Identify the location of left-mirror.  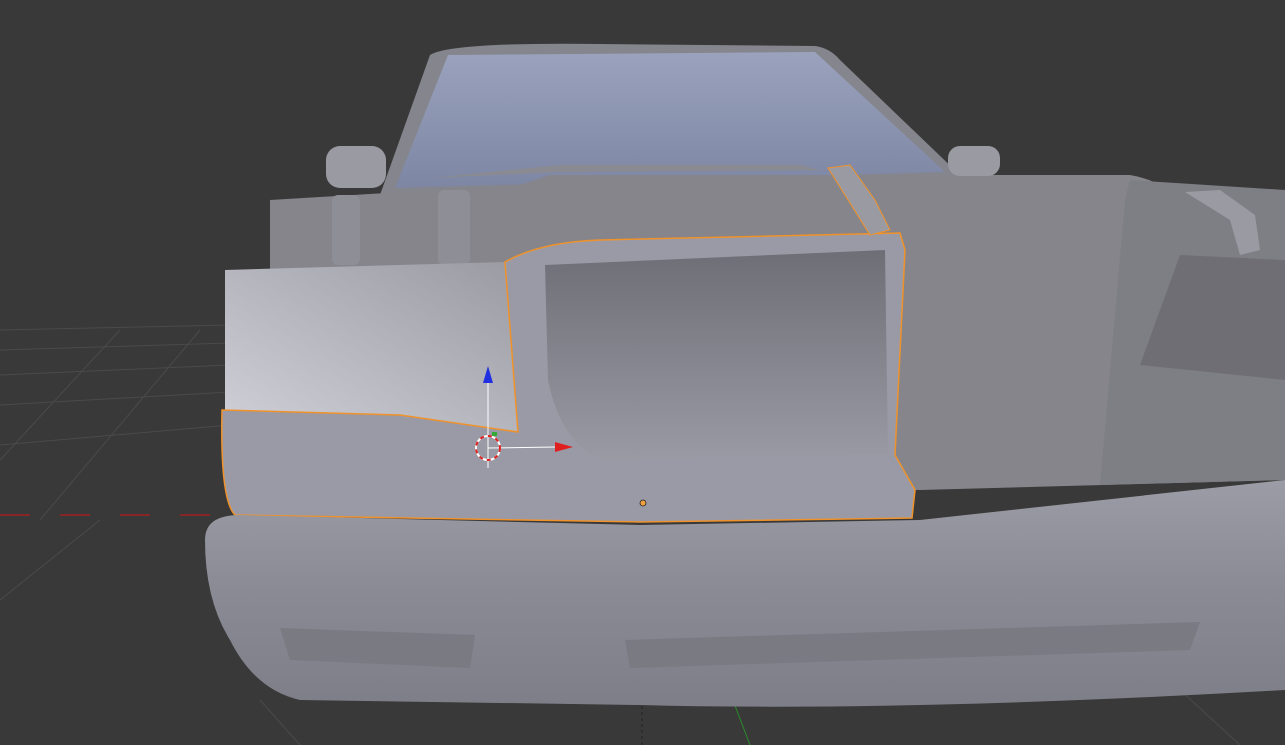
(356, 167).